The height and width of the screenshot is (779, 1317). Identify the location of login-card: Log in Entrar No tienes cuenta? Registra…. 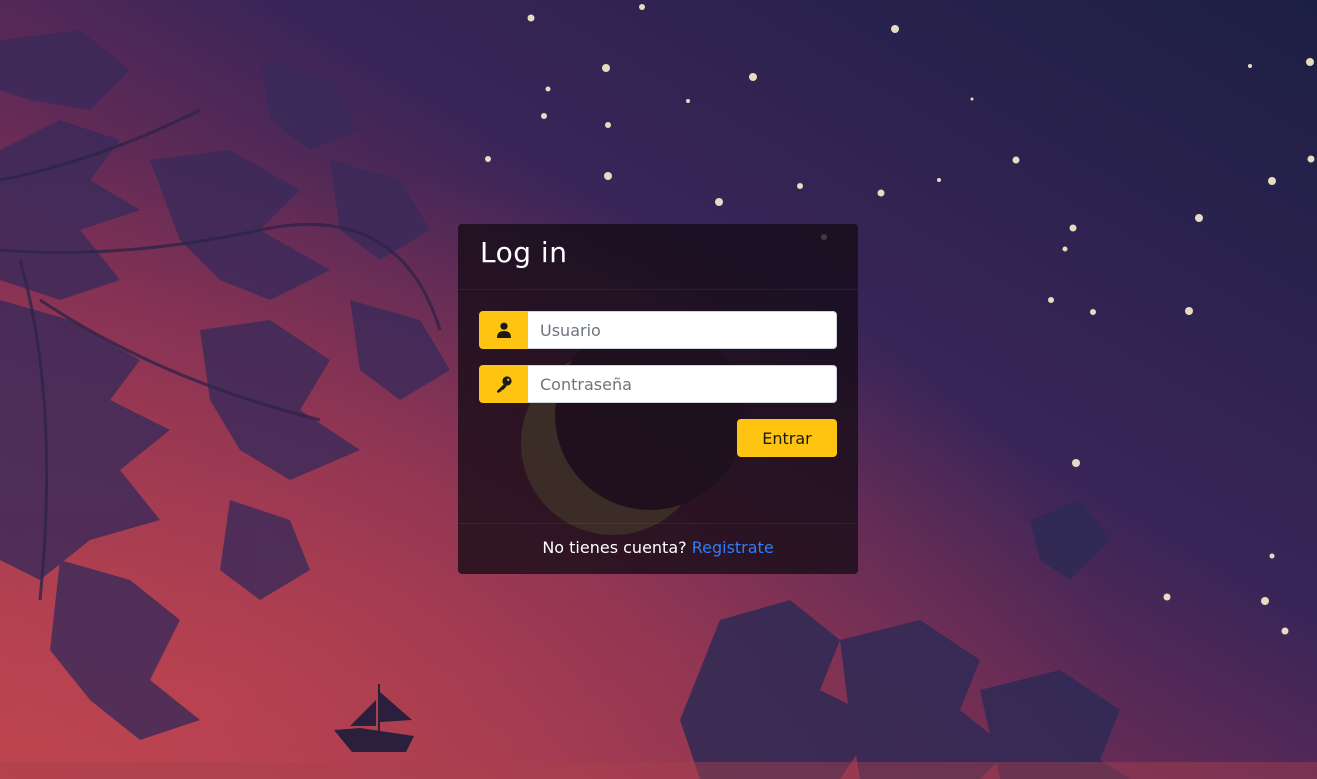
(658, 399).